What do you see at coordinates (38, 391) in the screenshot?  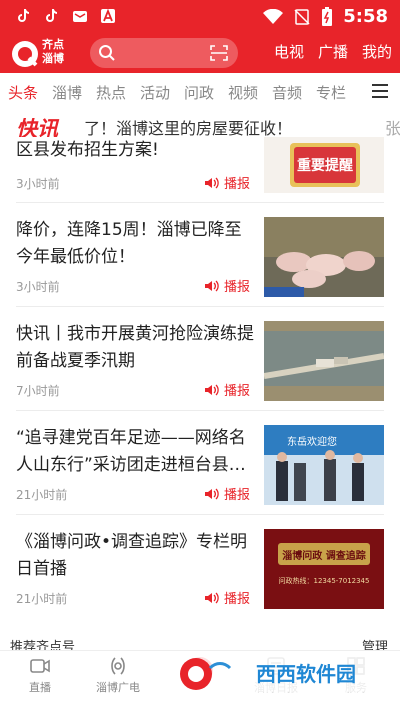 I see `news-time: 7小时前` at bounding box center [38, 391].